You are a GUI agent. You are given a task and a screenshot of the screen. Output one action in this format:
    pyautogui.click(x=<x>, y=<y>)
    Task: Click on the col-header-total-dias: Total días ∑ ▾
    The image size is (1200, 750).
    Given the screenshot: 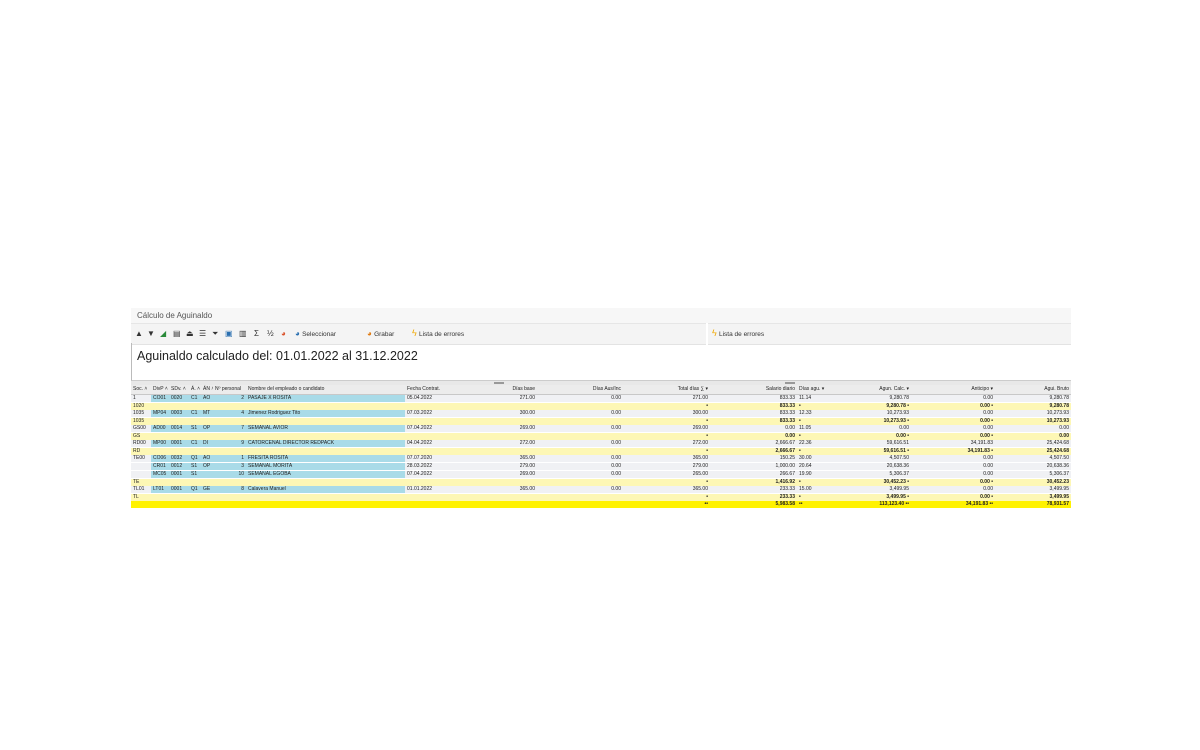 What is the action you would take?
    pyautogui.click(x=666, y=390)
    